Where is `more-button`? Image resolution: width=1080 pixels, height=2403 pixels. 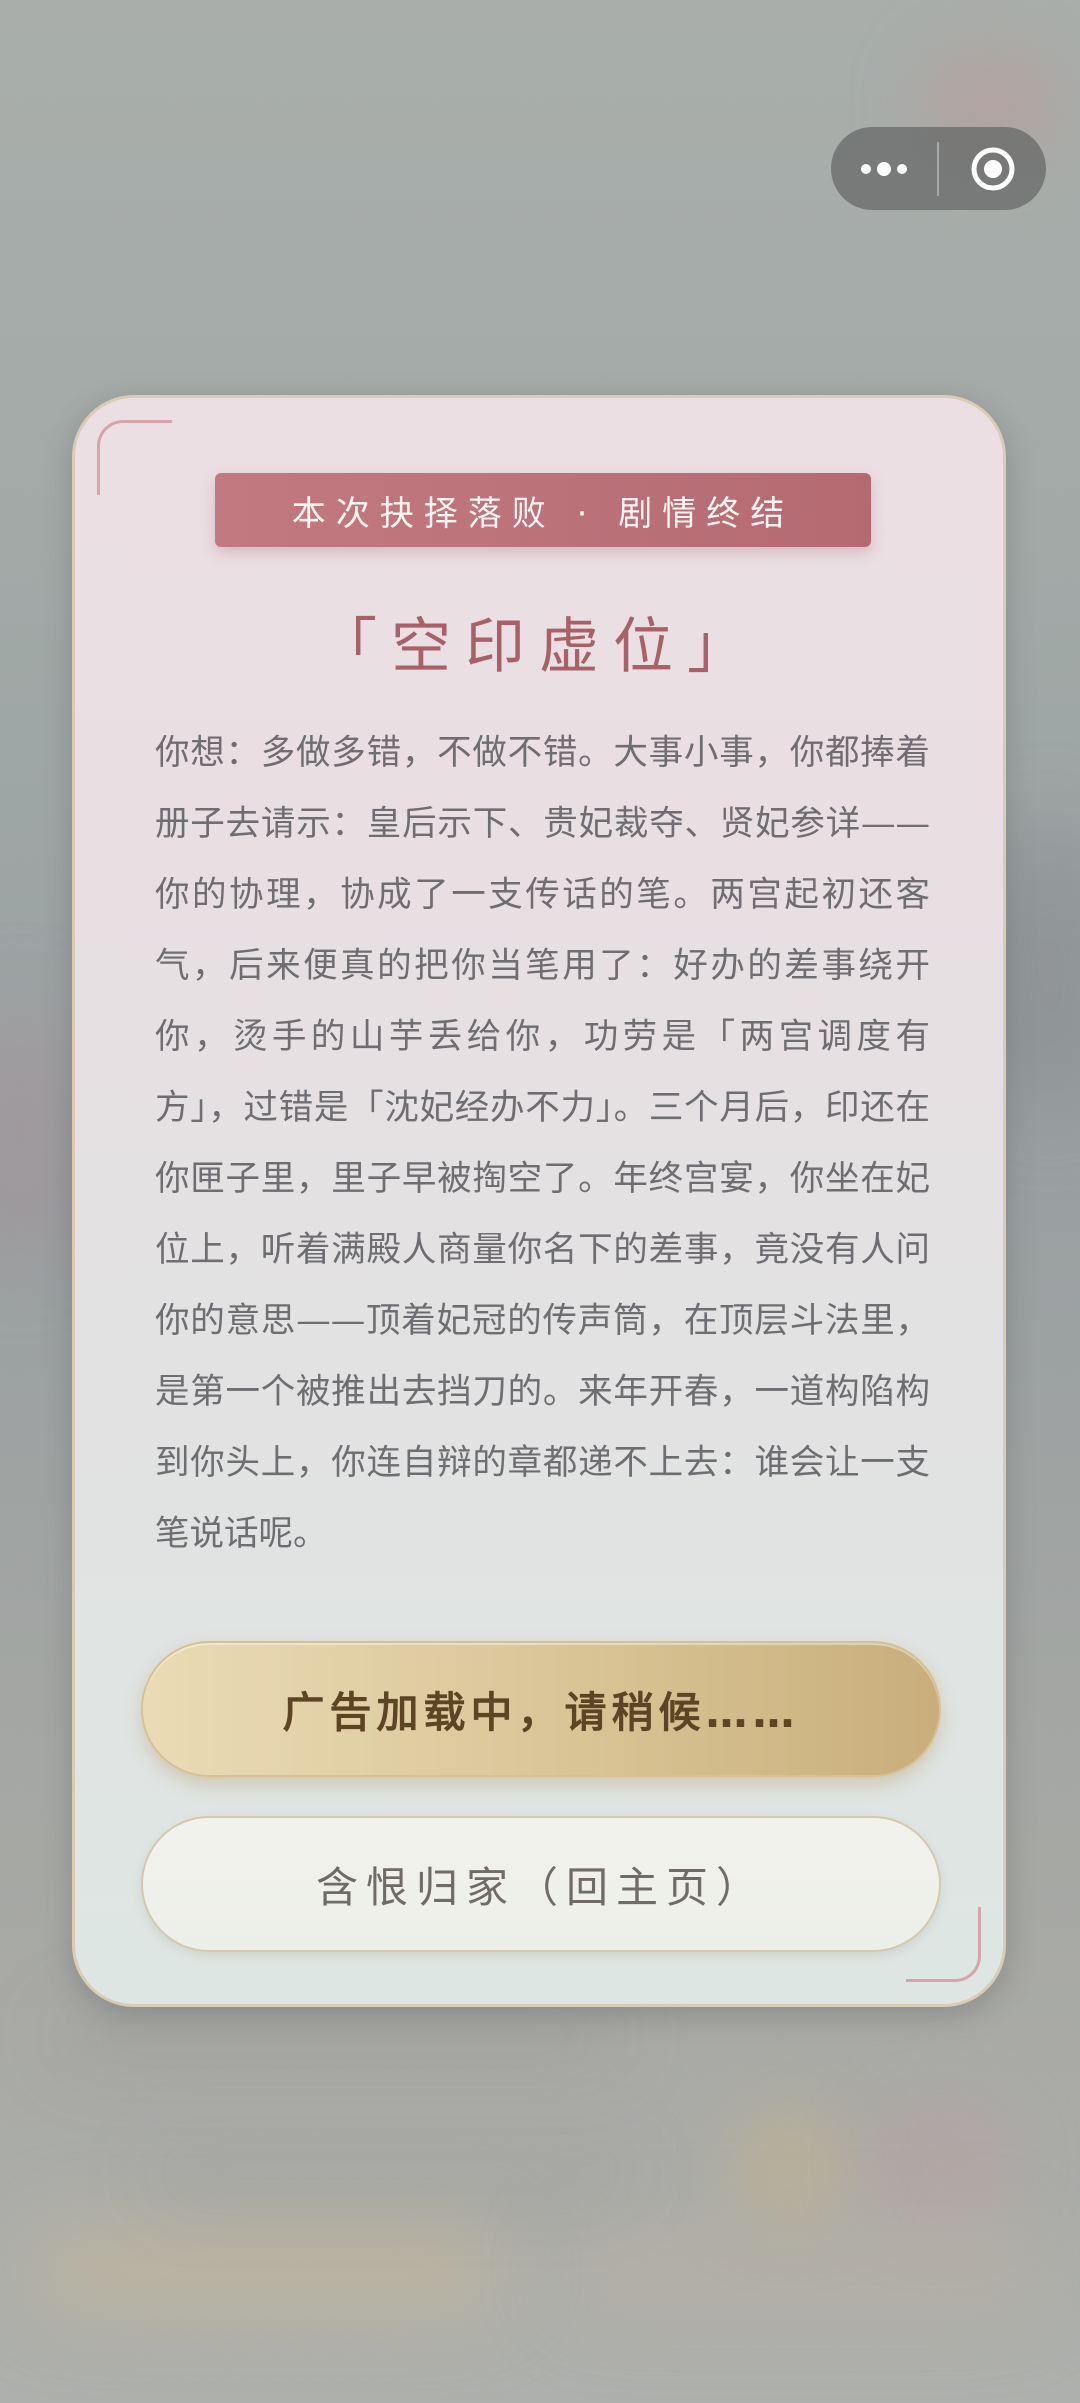 more-button is located at coordinates (884, 168).